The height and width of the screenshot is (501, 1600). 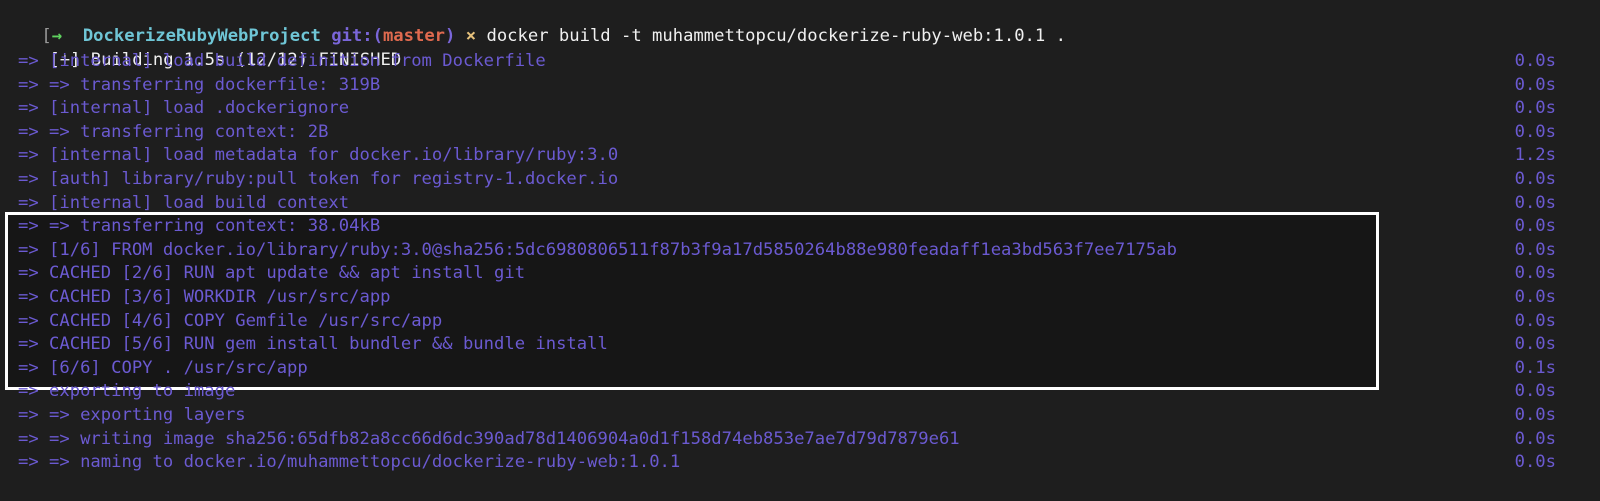 What do you see at coordinates (800, 227) in the screenshot?
I see `build-step-row: => => transferring context: 38.04kB 0.0s` at bounding box center [800, 227].